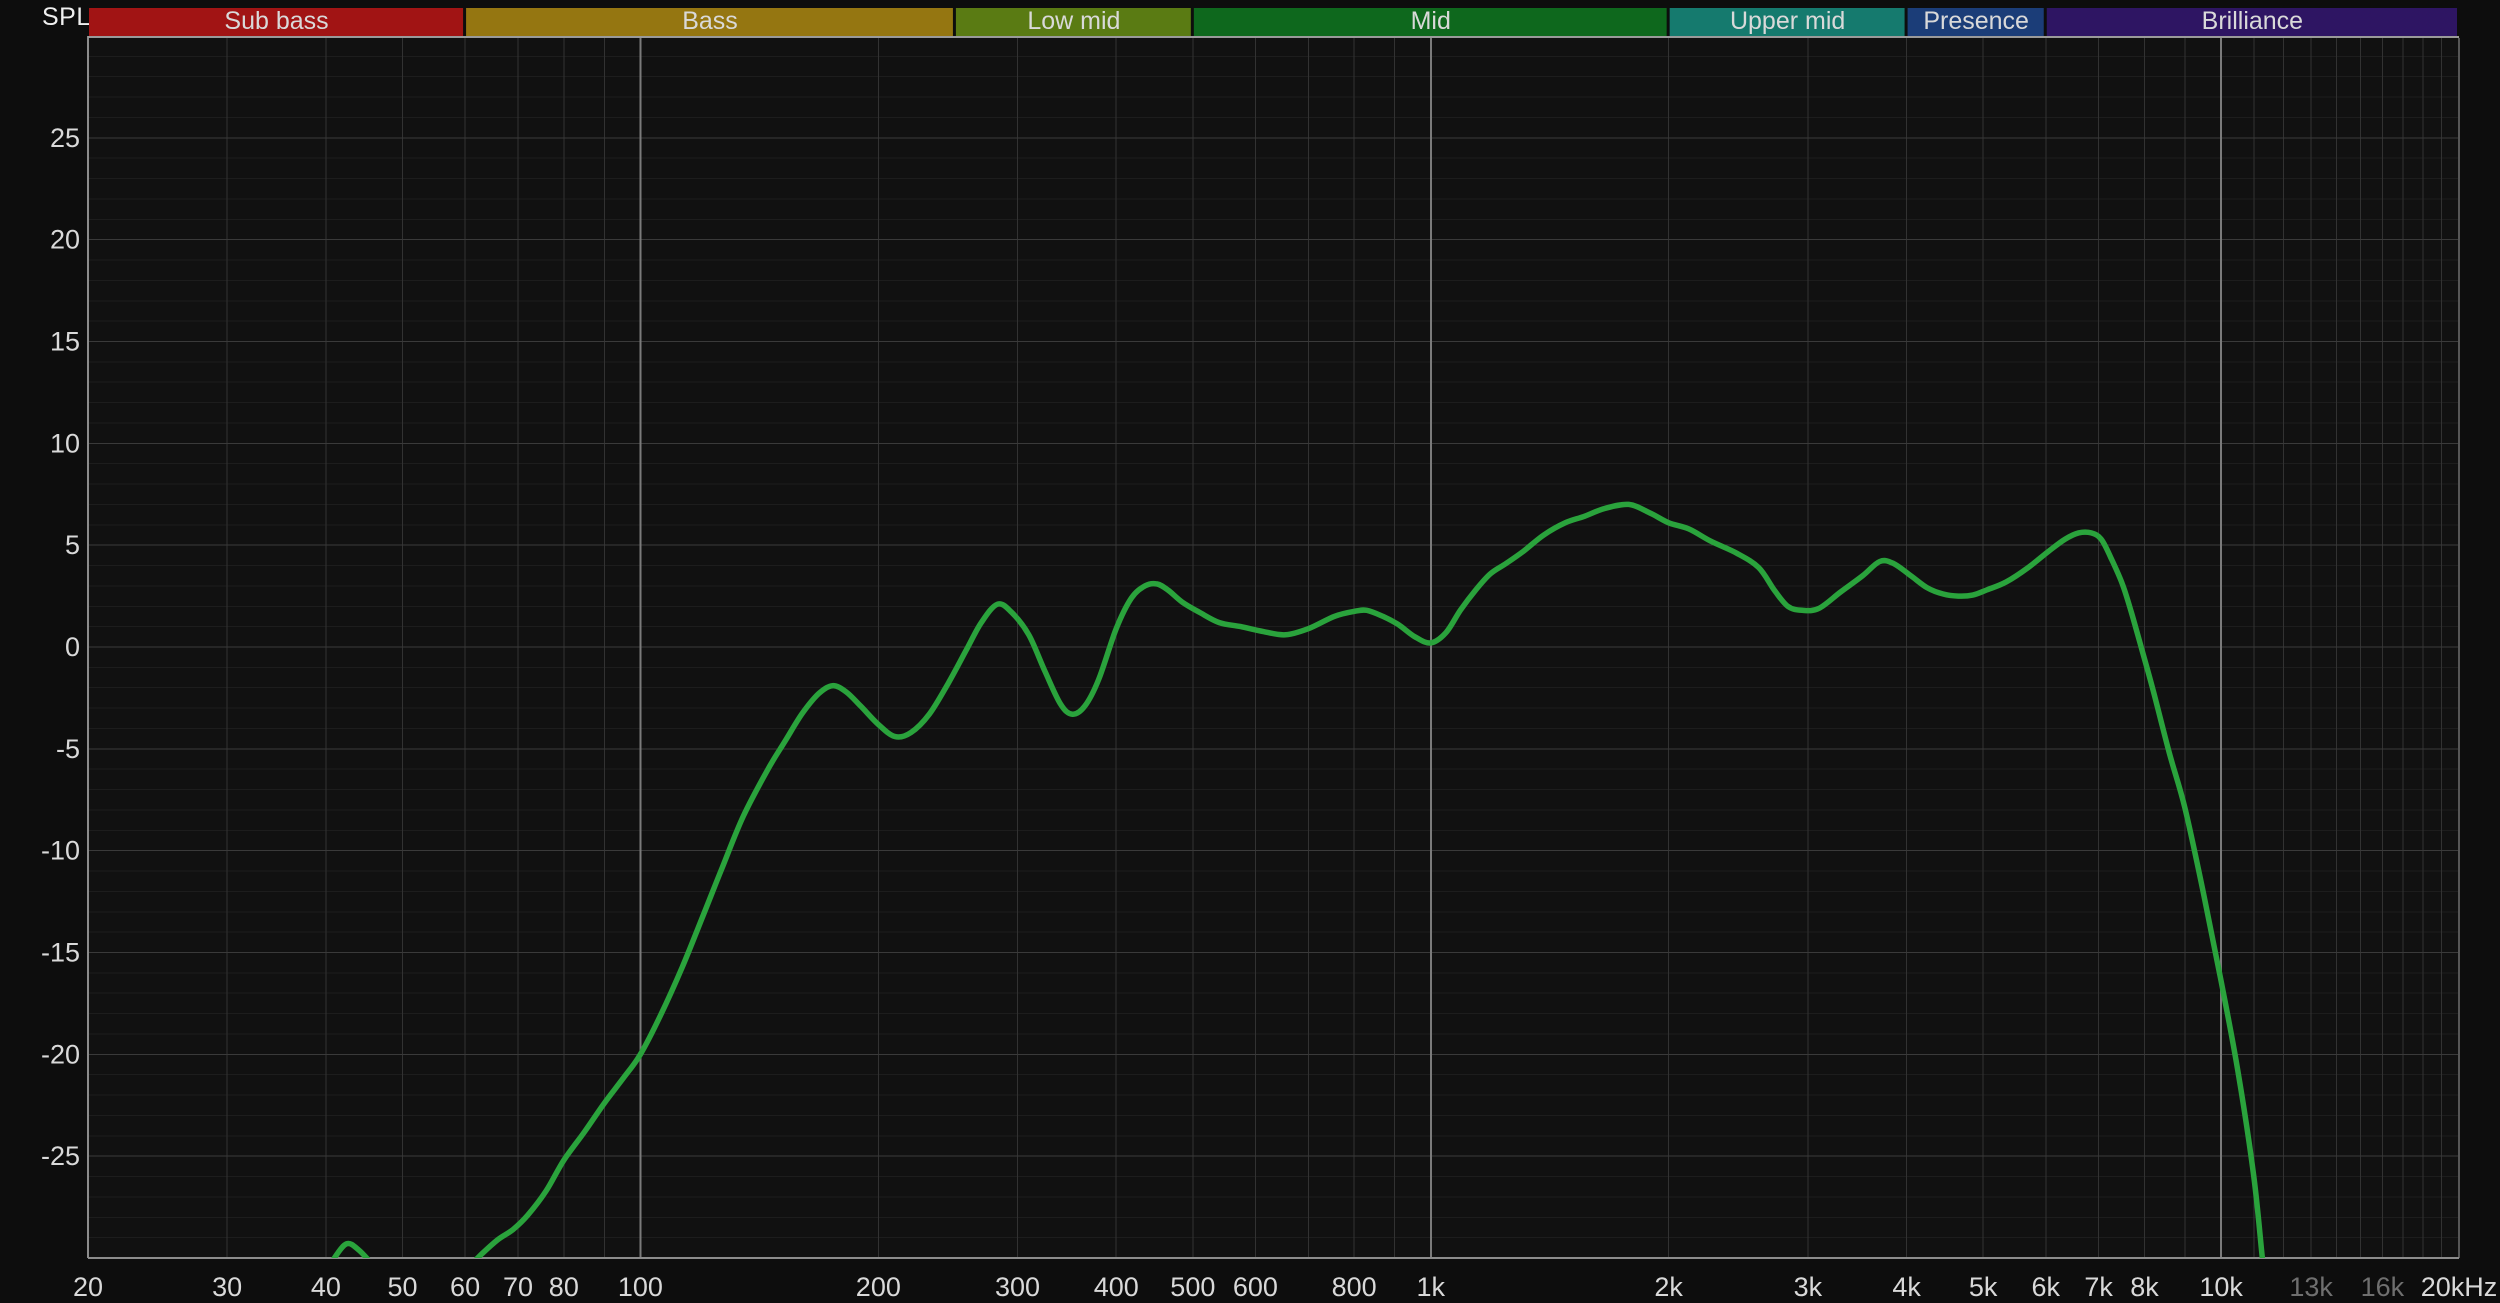 This screenshot has width=2500, height=1303. Describe the element at coordinates (60, 1156) in the screenshot. I see `y-tick-label: -25` at that location.